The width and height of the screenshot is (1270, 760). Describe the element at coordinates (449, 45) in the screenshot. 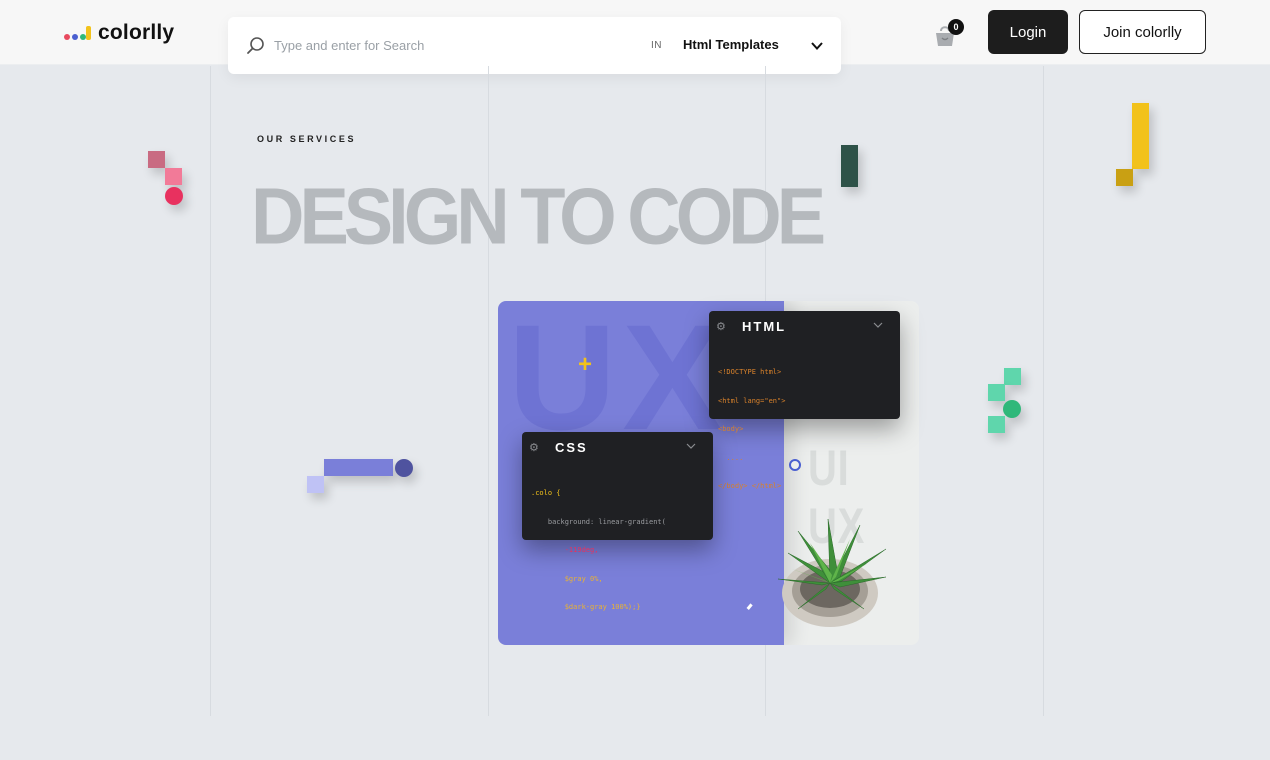

I see `search-input` at that location.